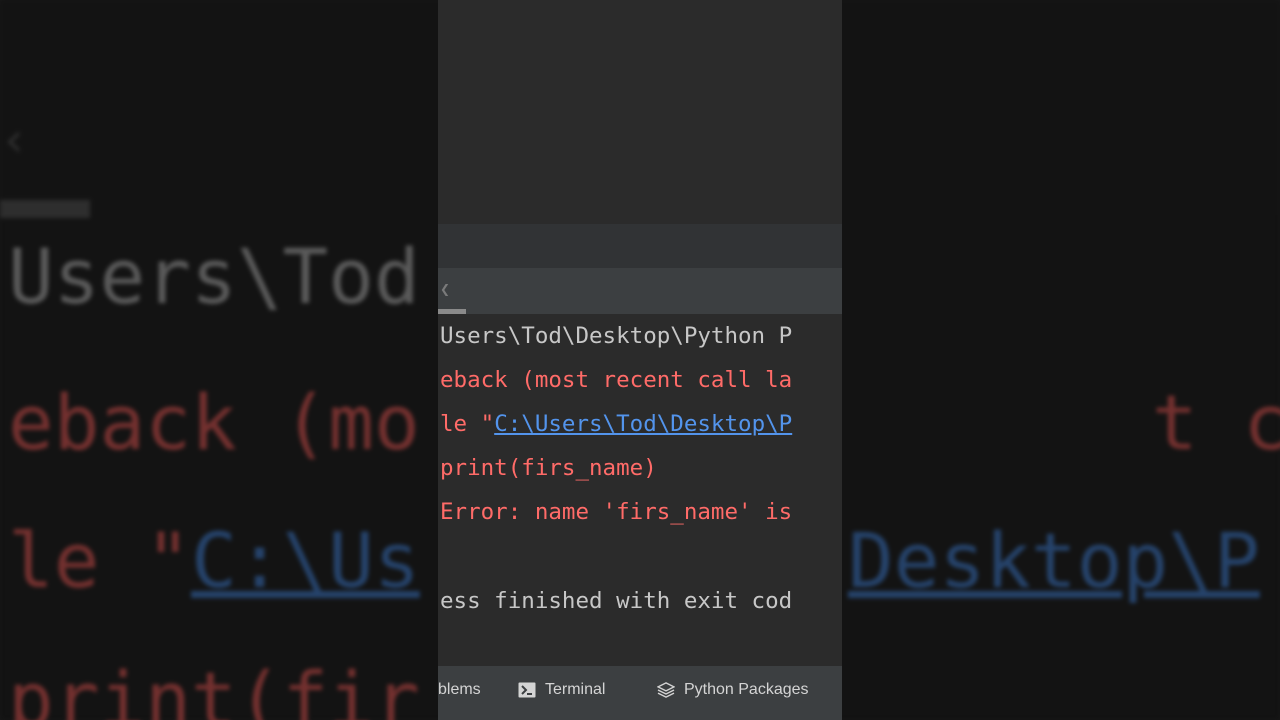 Image resolution: width=1280 pixels, height=720 pixels. I want to click on tool-window-bar: blems Terminal Python Packages, so click(640, 693).